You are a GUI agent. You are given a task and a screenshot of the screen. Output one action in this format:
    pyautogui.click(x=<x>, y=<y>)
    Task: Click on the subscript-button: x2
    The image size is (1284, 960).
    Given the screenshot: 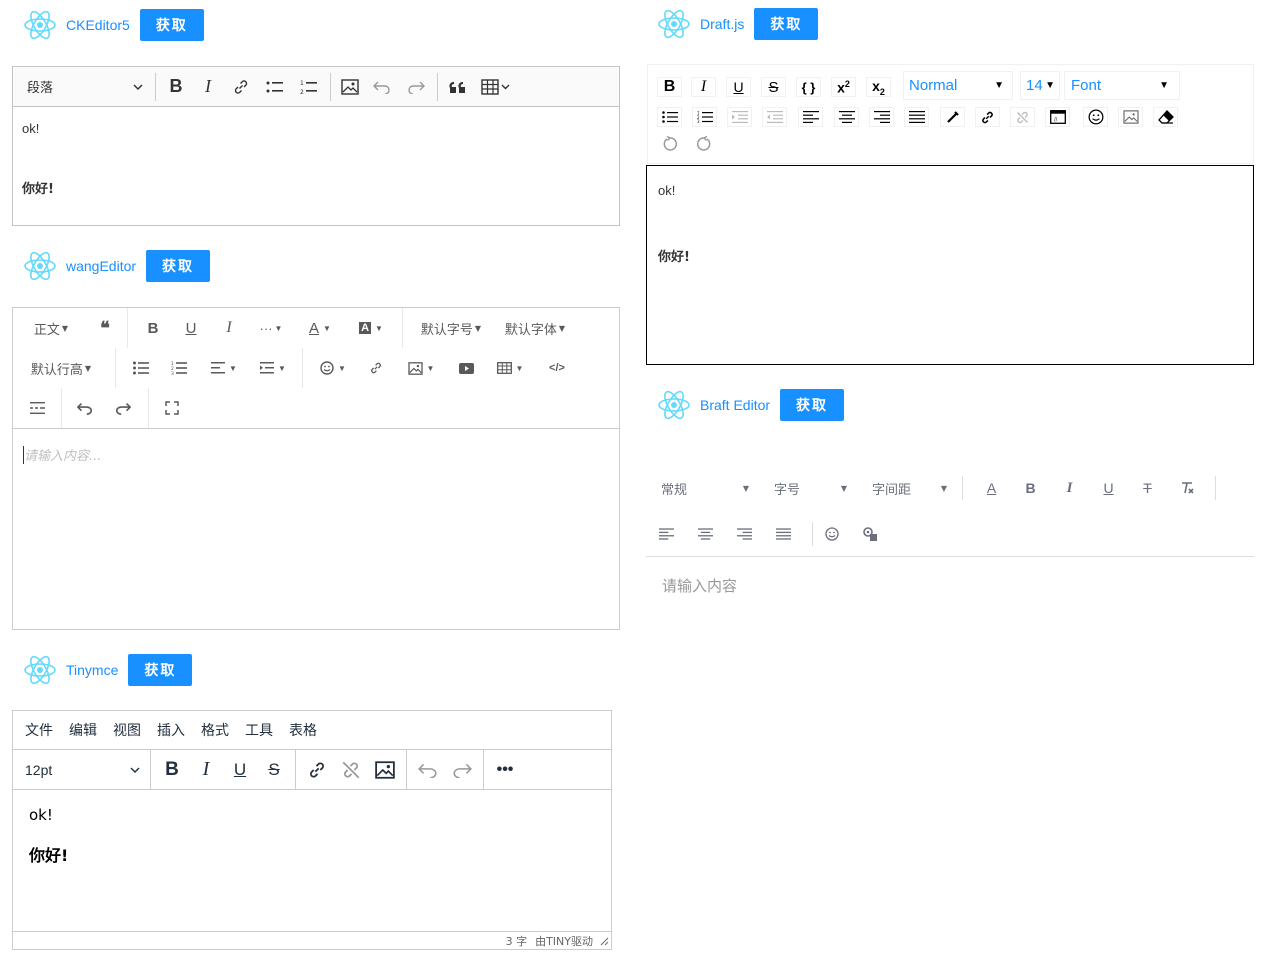 What is the action you would take?
    pyautogui.click(x=878, y=87)
    